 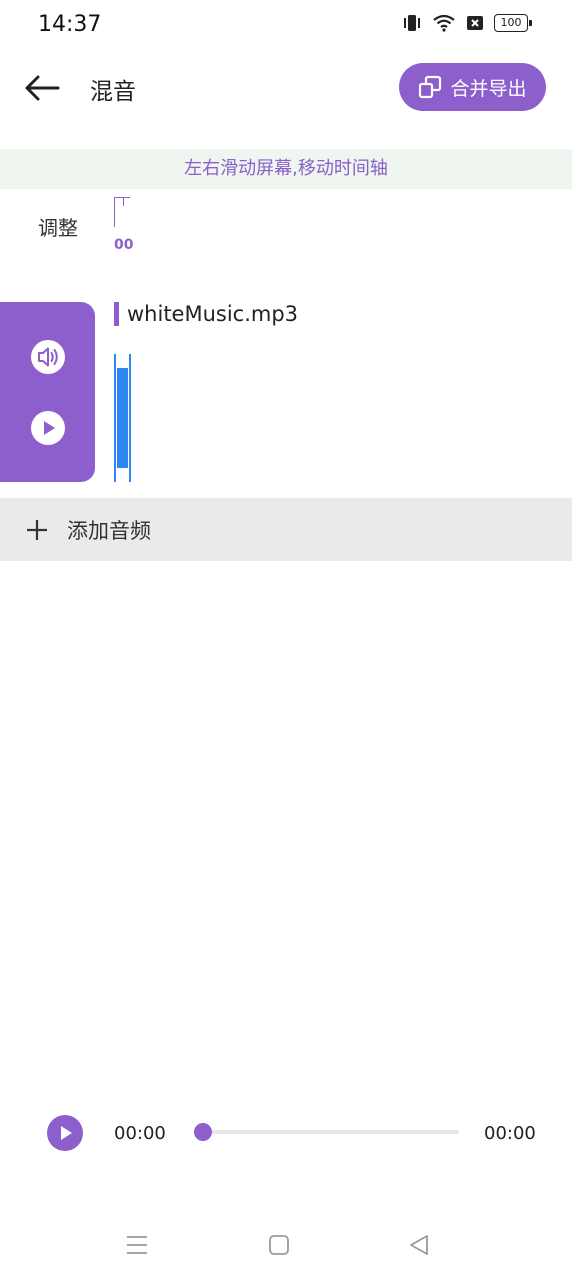 What do you see at coordinates (47, 392) in the screenshot?
I see `track-control-panel` at bounding box center [47, 392].